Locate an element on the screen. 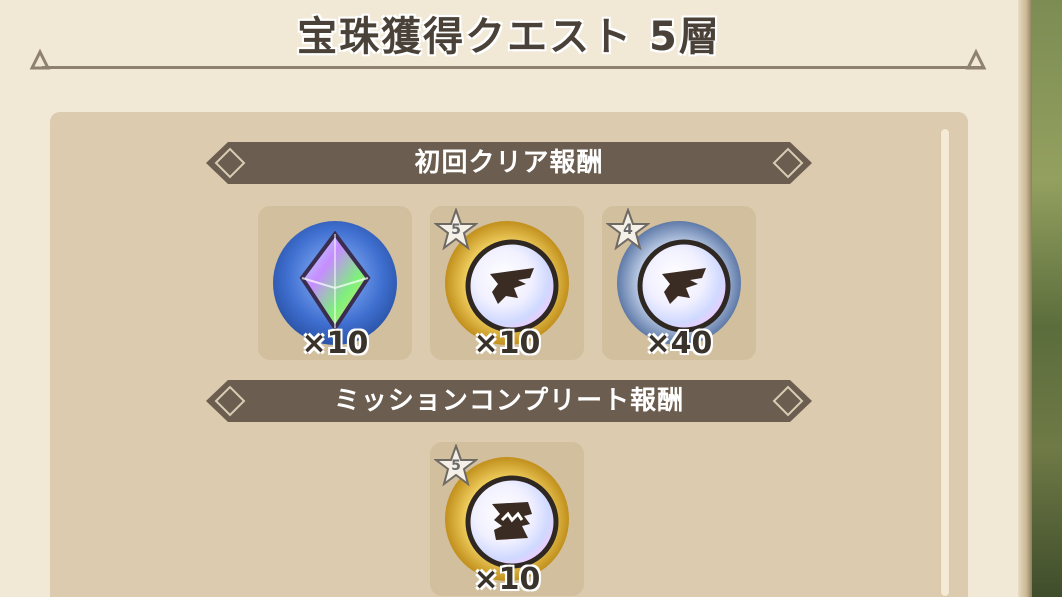 Image resolution: width=1062 pixels, height=597 pixels. section-banner-first-clear: 初回クリア報酬 is located at coordinates (509, 163).